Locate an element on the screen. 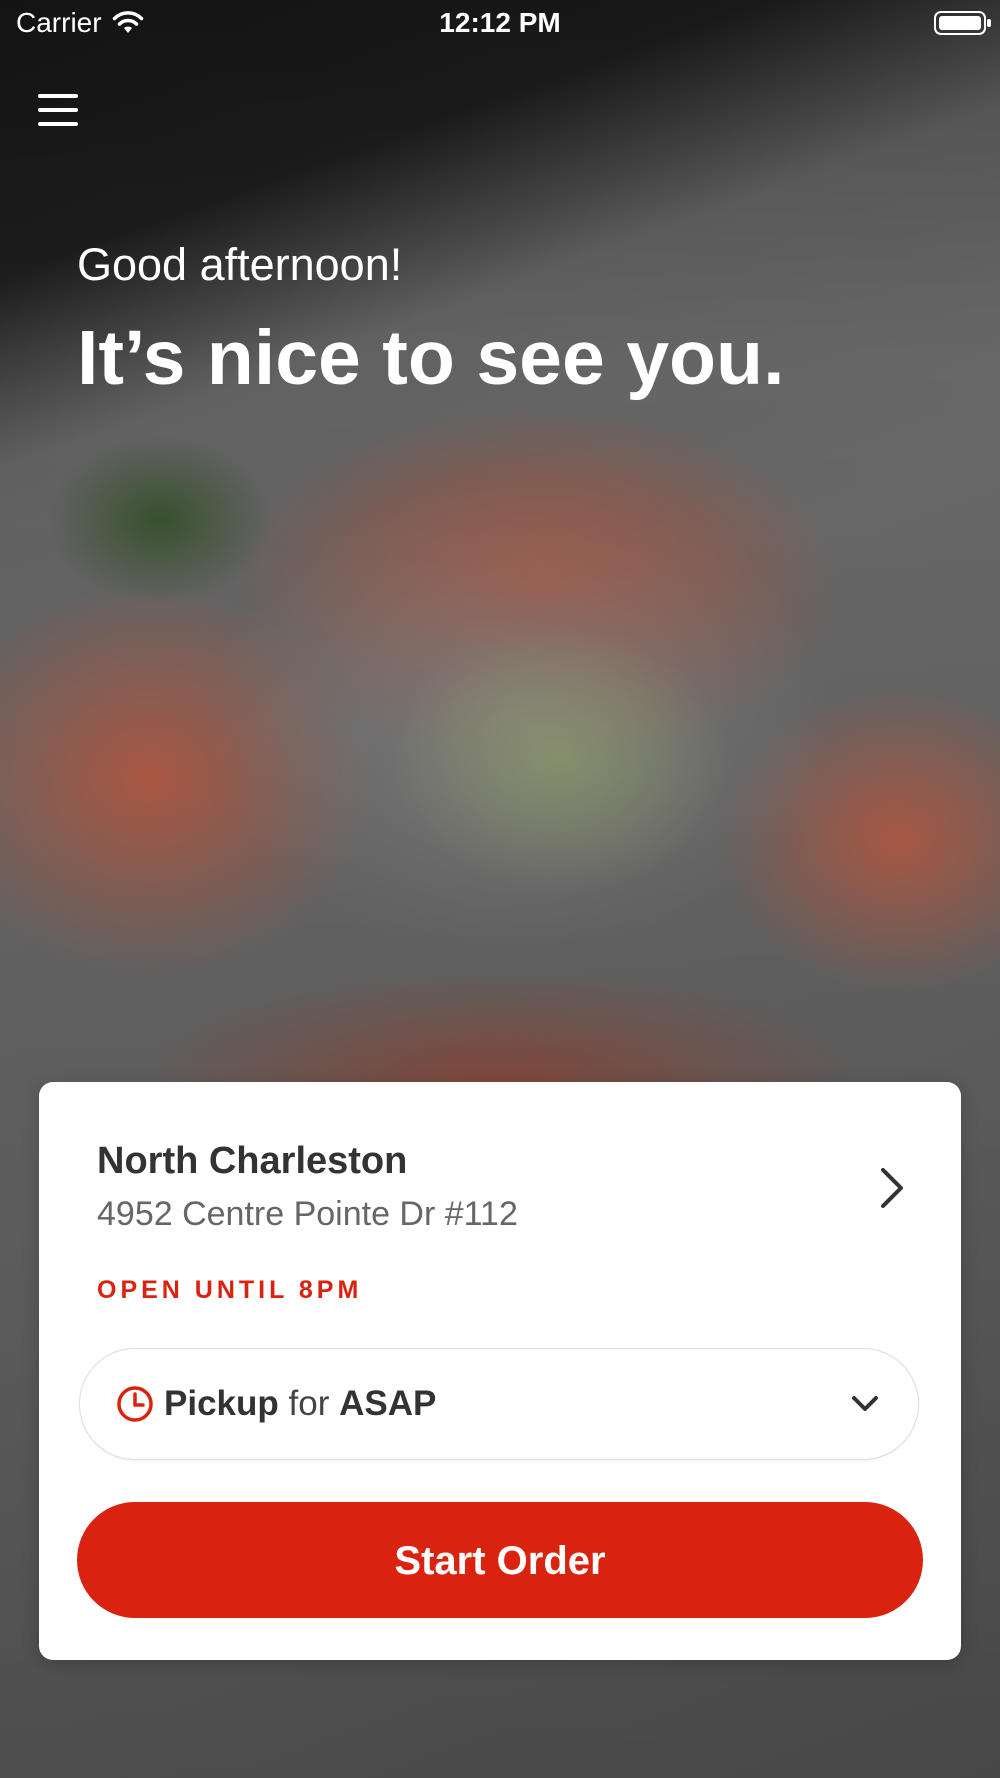  hamburger-menu-icon is located at coordinates (58, 110).